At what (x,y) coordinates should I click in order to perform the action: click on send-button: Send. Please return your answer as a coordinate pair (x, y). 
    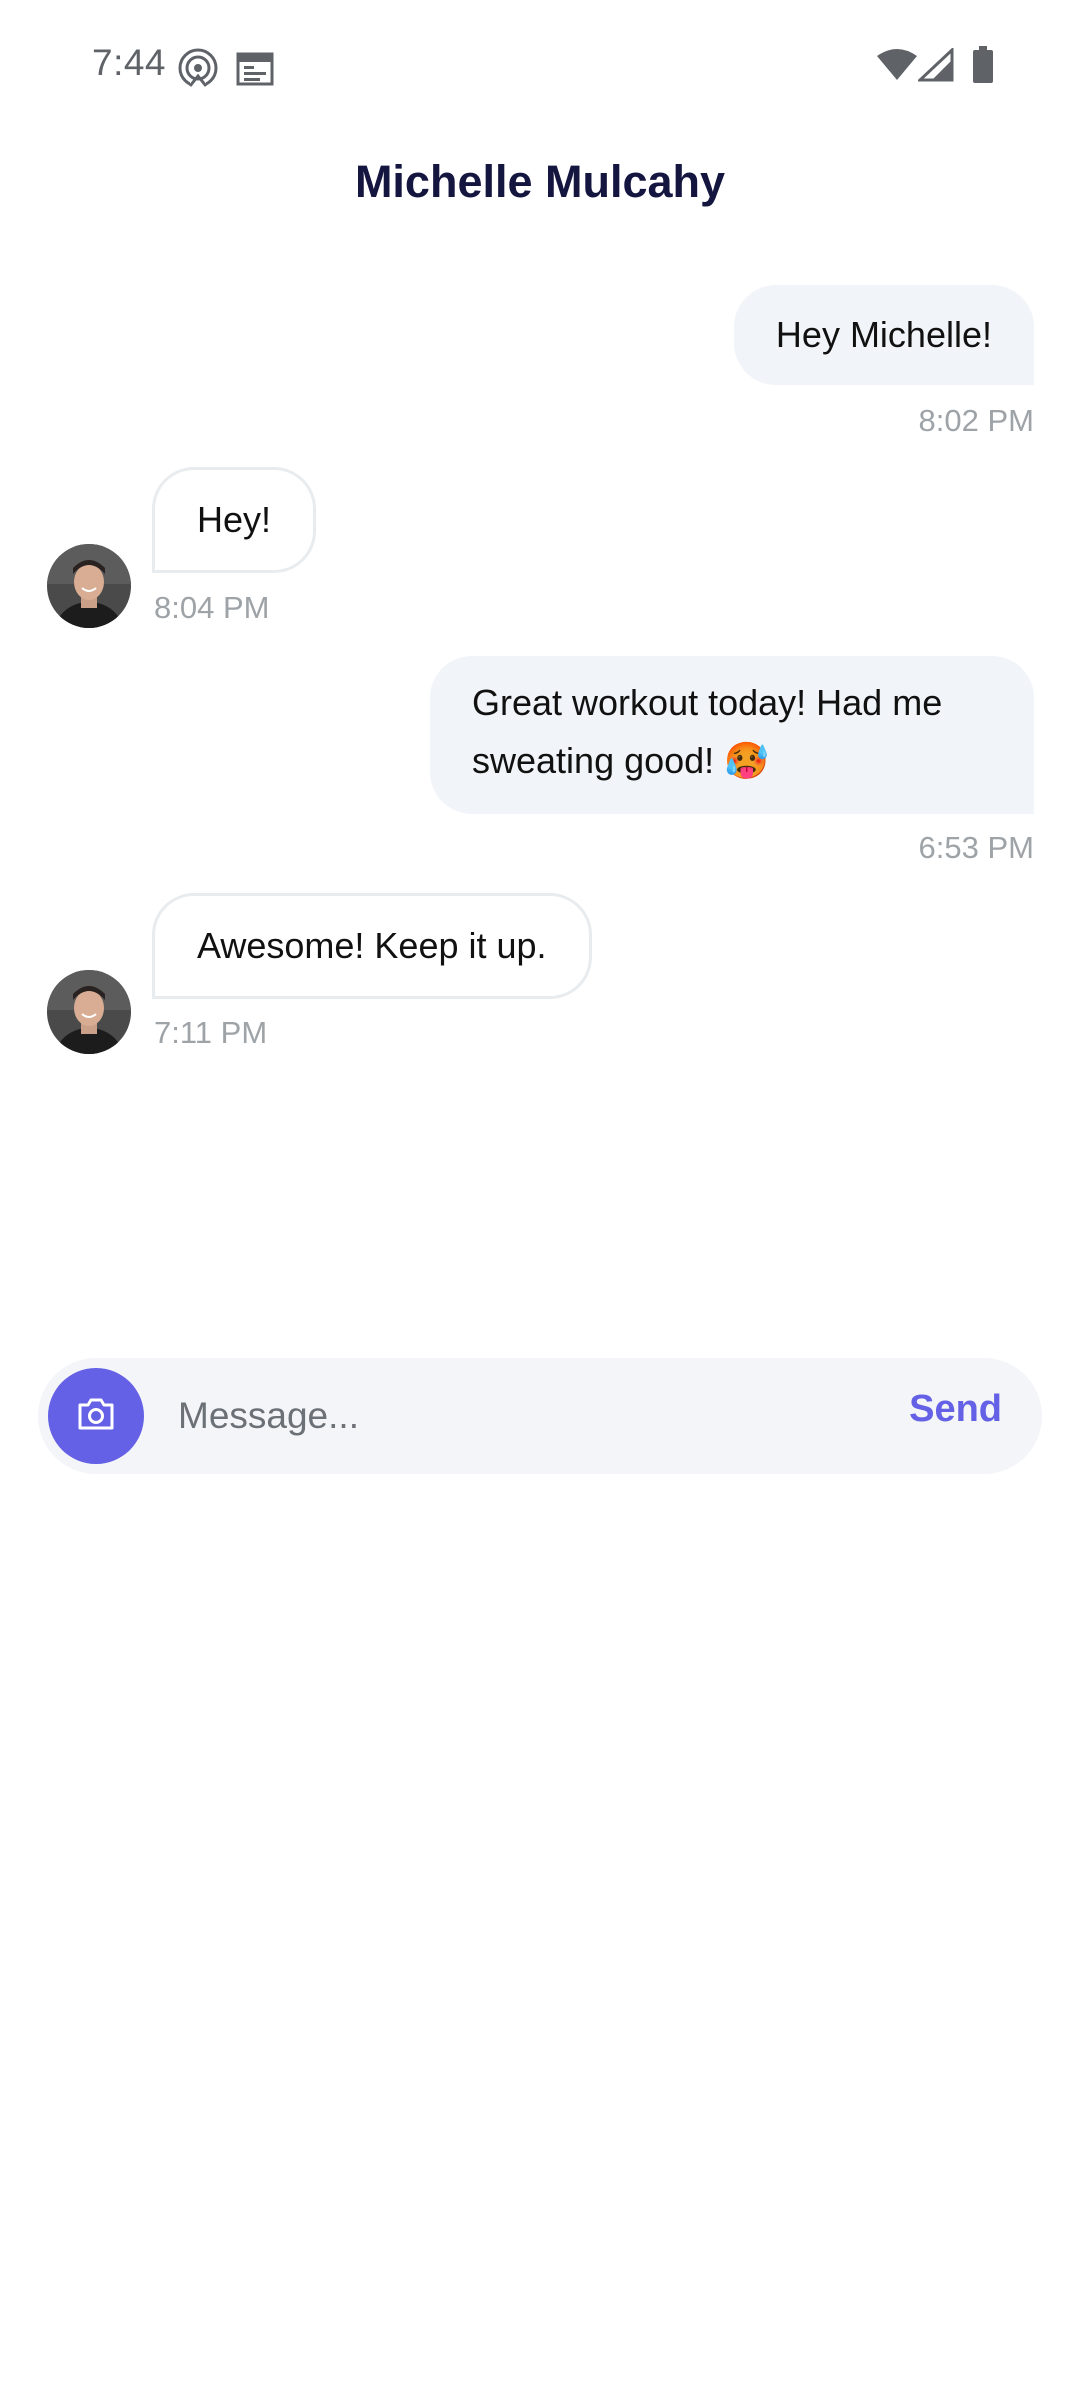
    Looking at the image, I should click on (955, 1409).